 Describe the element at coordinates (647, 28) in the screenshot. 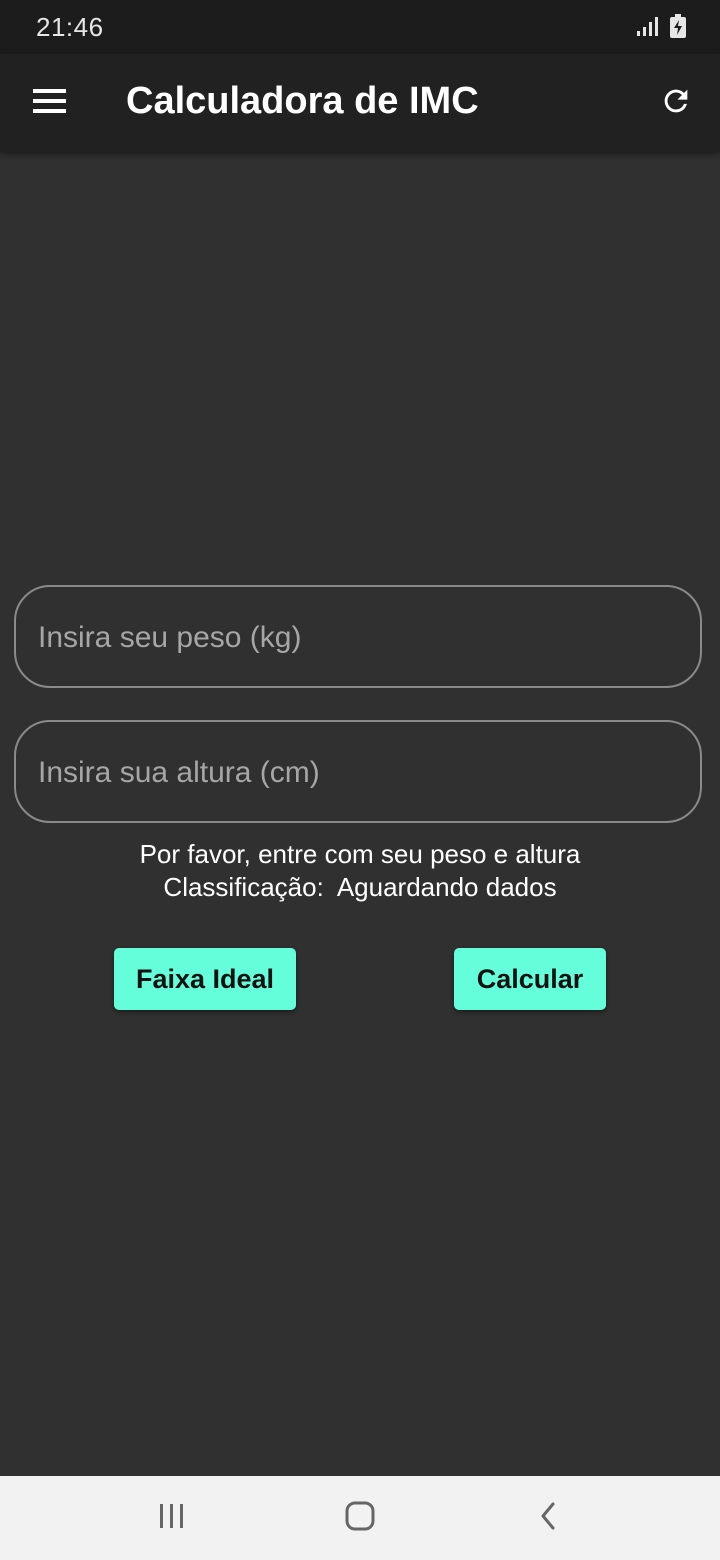

I see `signal-icon` at that location.